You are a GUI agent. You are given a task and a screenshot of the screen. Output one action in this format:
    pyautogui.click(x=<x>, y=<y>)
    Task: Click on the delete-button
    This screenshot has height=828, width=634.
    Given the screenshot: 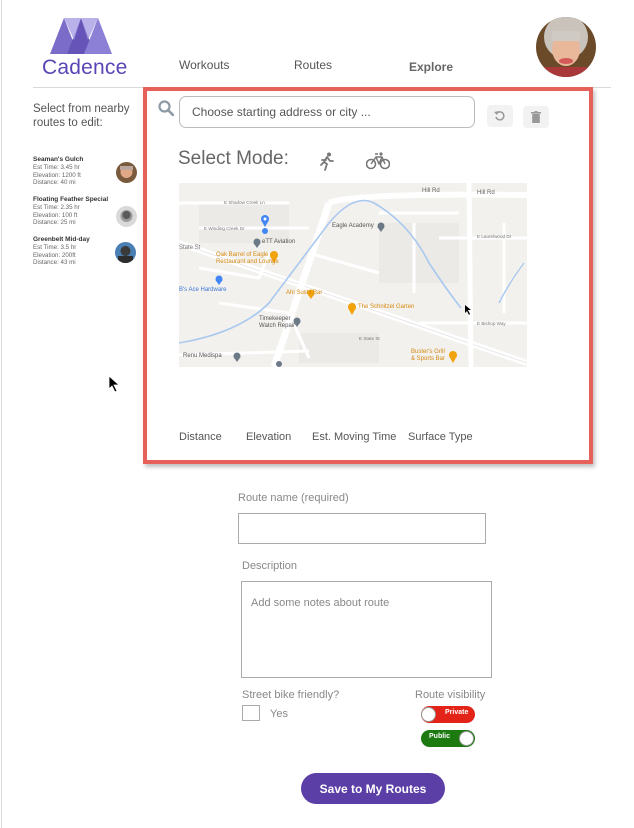 What is the action you would take?
    pyautogui.click(x=536, y=117)
    